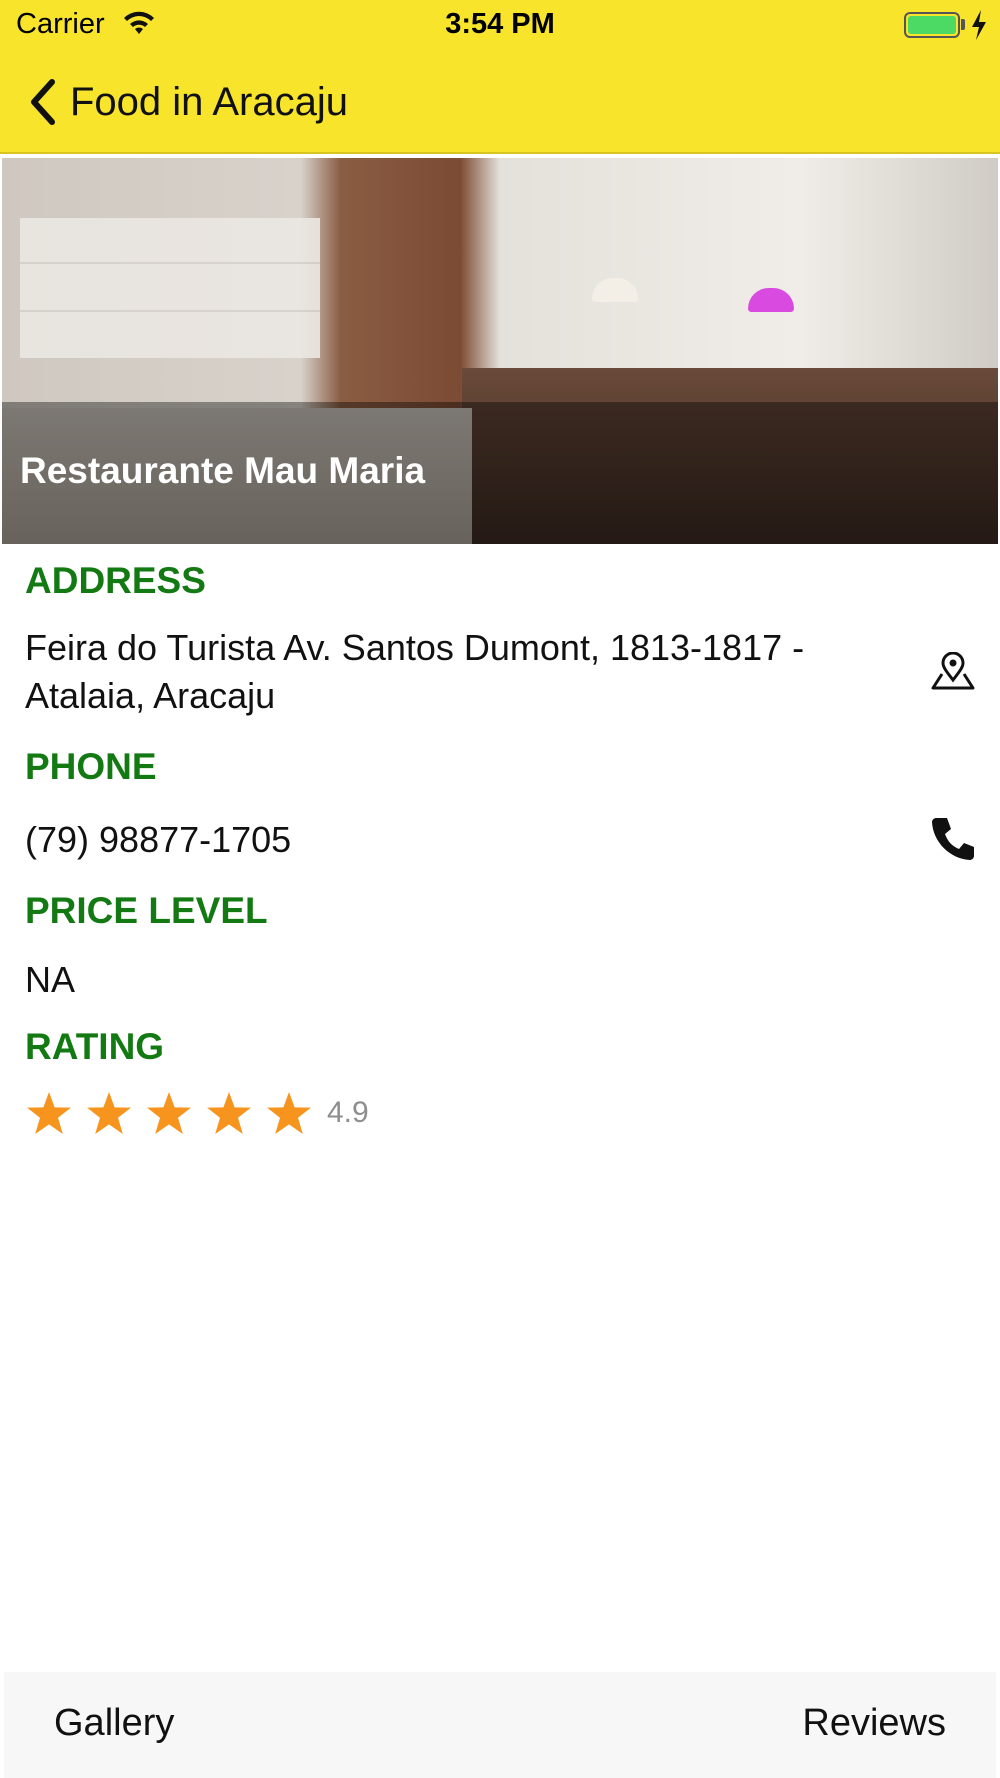 This screenshot has height=1778, width=1000. What do you see at coordinates (500, 100) in the screenshot?
I see `navigation-bar: Food in Aracaju` at bounding box center [500, 100].